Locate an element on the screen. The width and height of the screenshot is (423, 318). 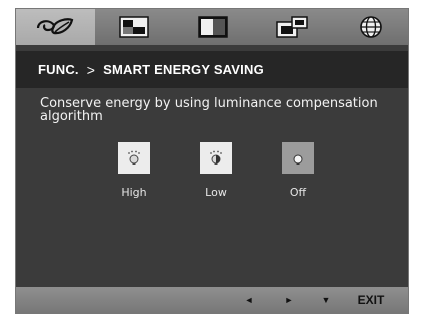
left-arrow-button: ◄ is located at coordinates (249, 300).